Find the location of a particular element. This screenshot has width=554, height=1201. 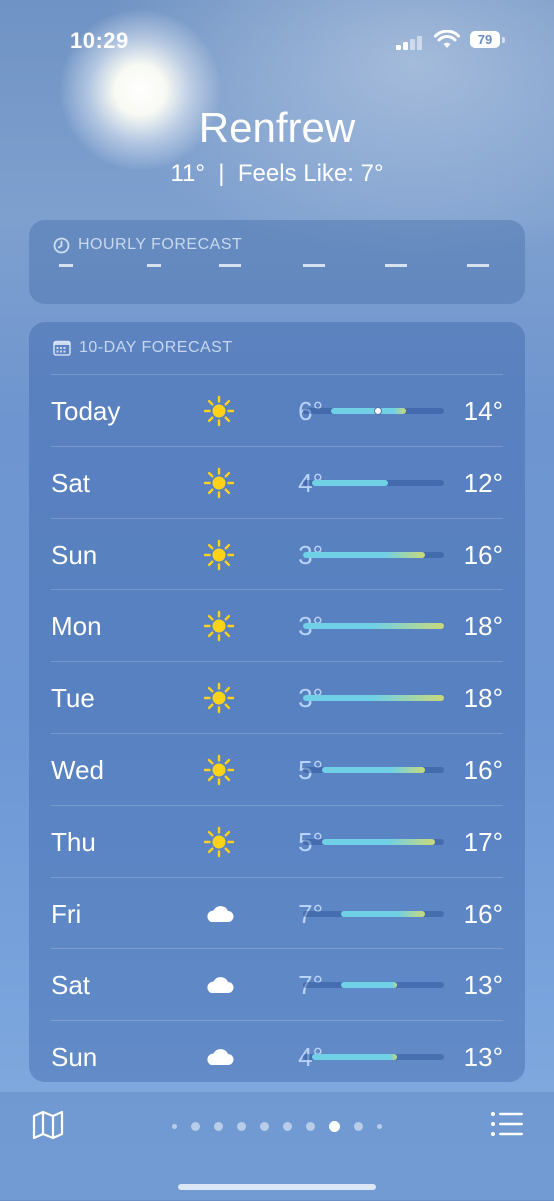

list-icon is located at coordinates (507, 1124).